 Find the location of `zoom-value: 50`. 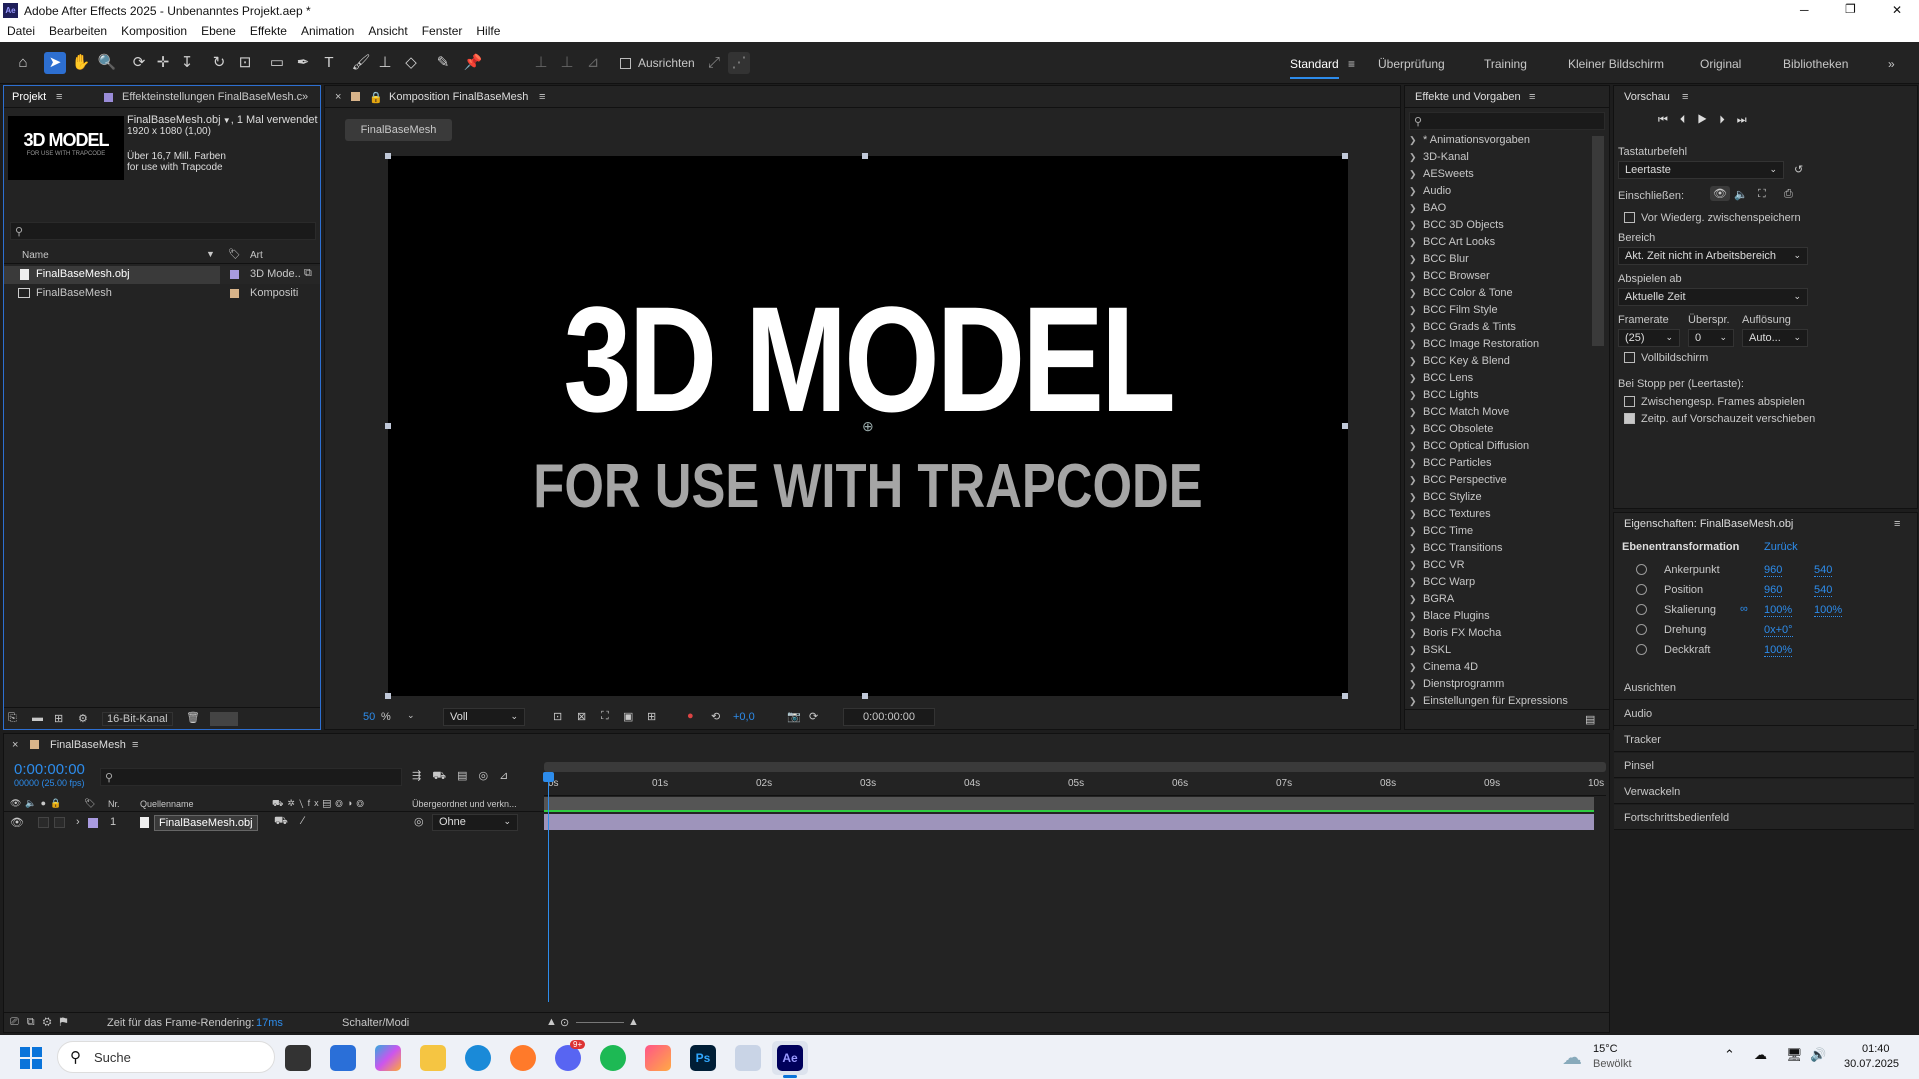

zoom-value: 50 is located at coordinates (369, 717).